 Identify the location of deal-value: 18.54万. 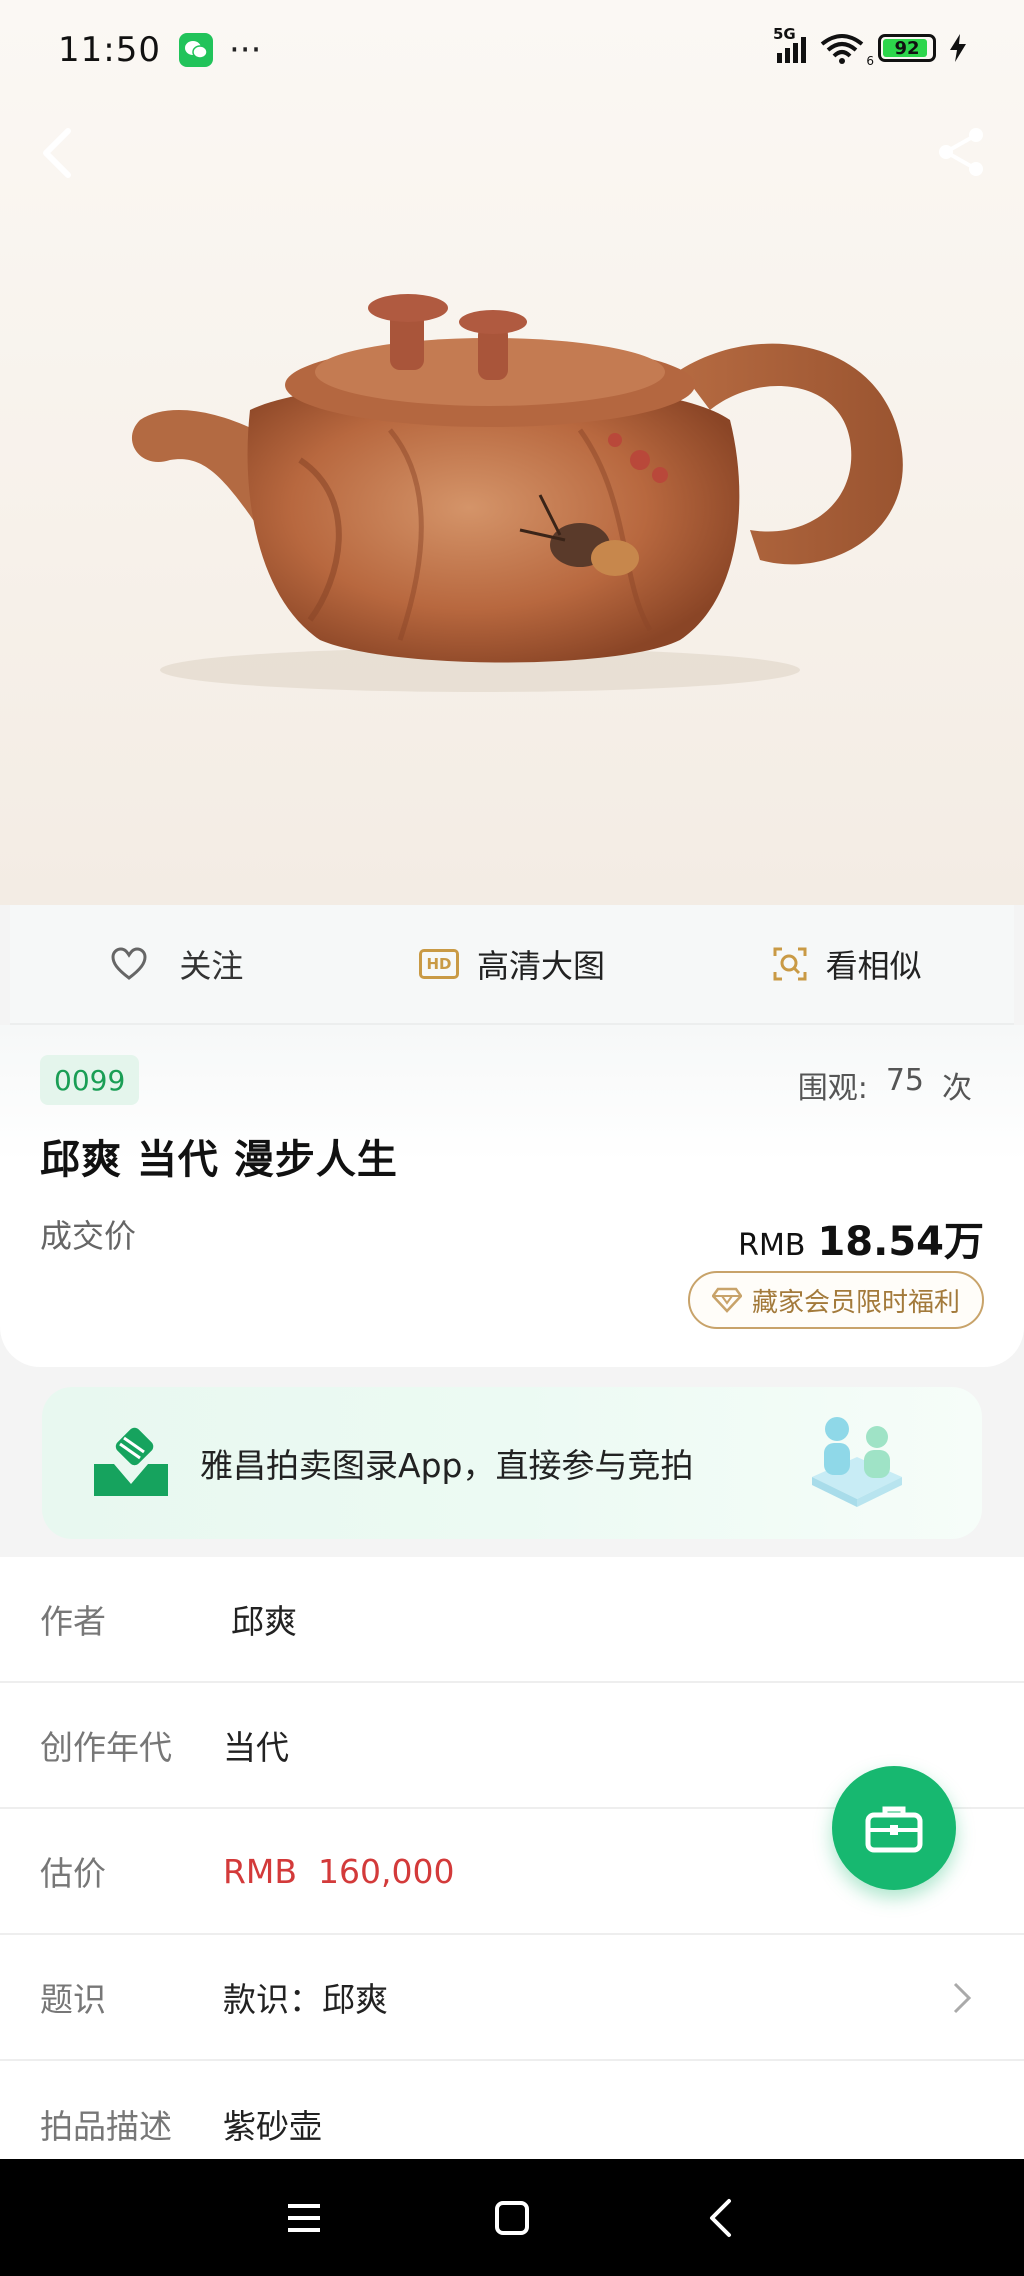
(900, 1242).